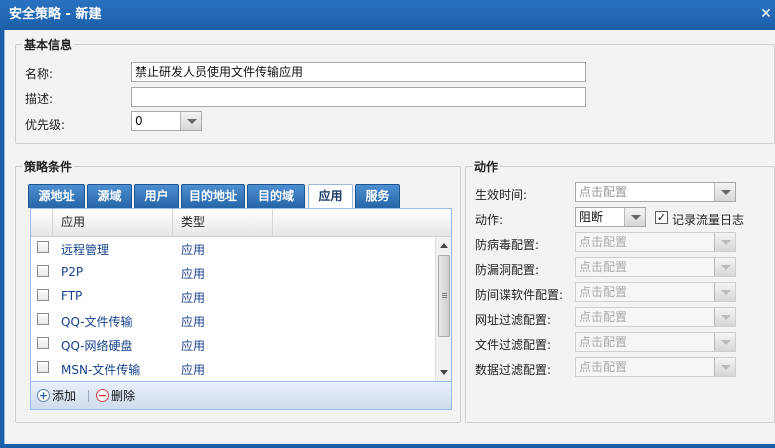 The height and width of the screenshot is (448, 775). I want to click on table-row: QQ-网络硬盘 应用, so click(233, 345).